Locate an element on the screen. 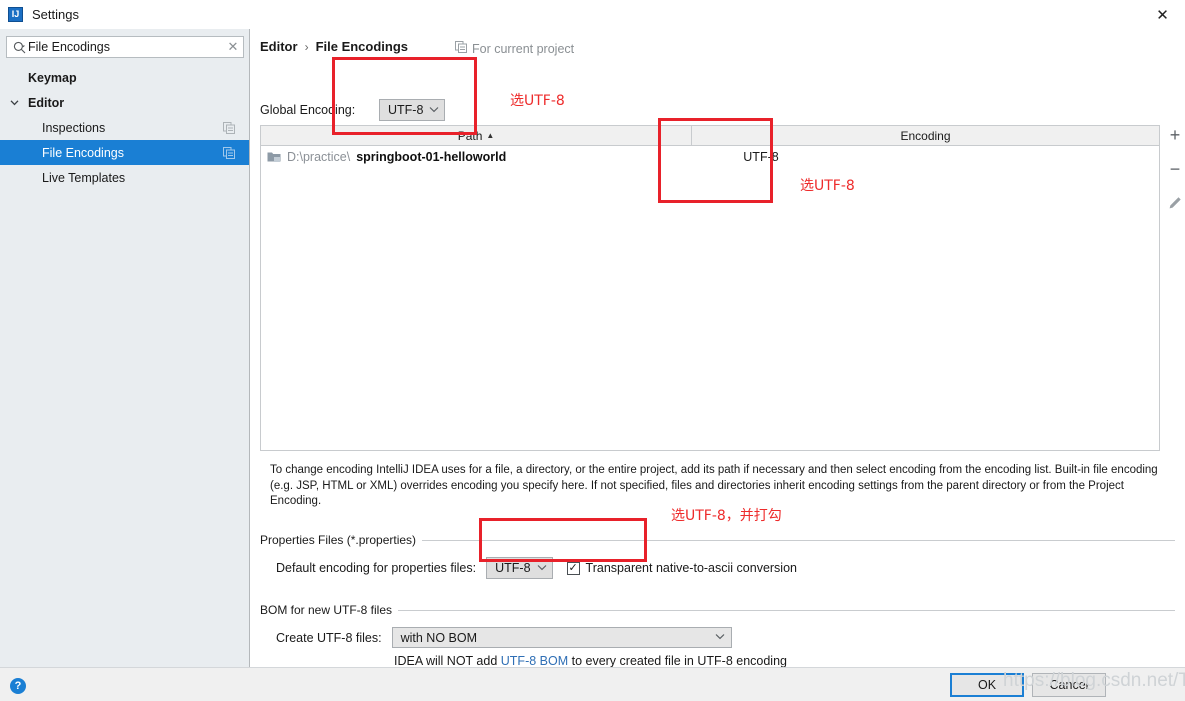 The image size is (1185, 701). sidebar-item-live-templates: Live Templates is located at coordinates (124, 177).